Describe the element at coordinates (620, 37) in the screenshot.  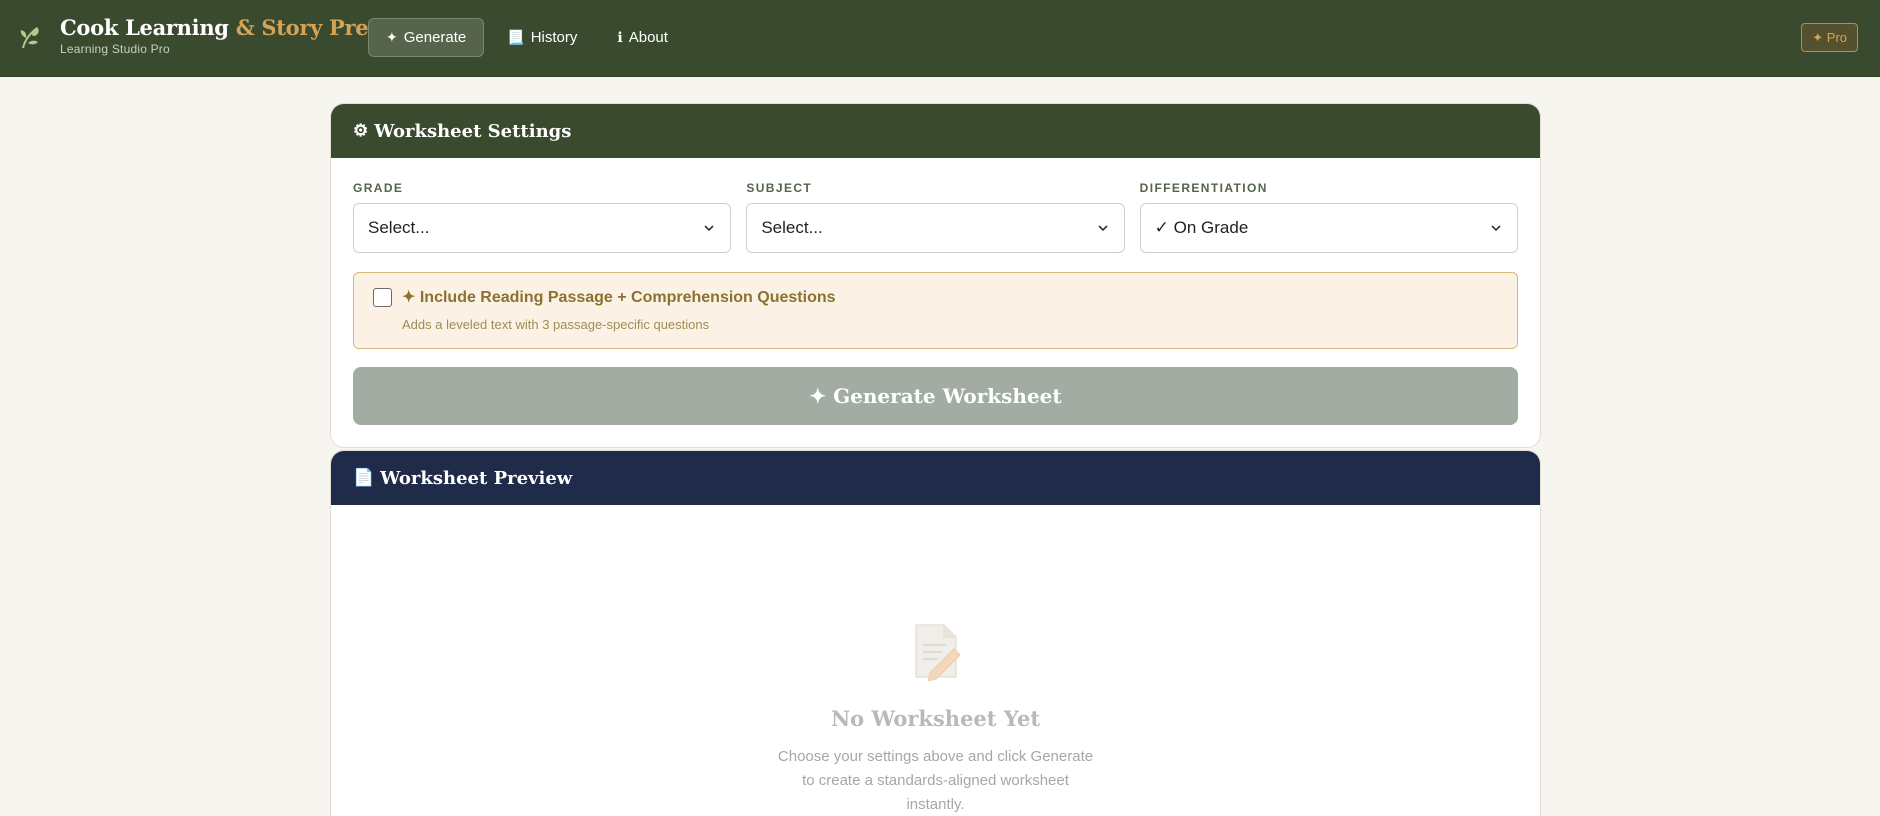
I see `info-icon: ℹ` at that location.